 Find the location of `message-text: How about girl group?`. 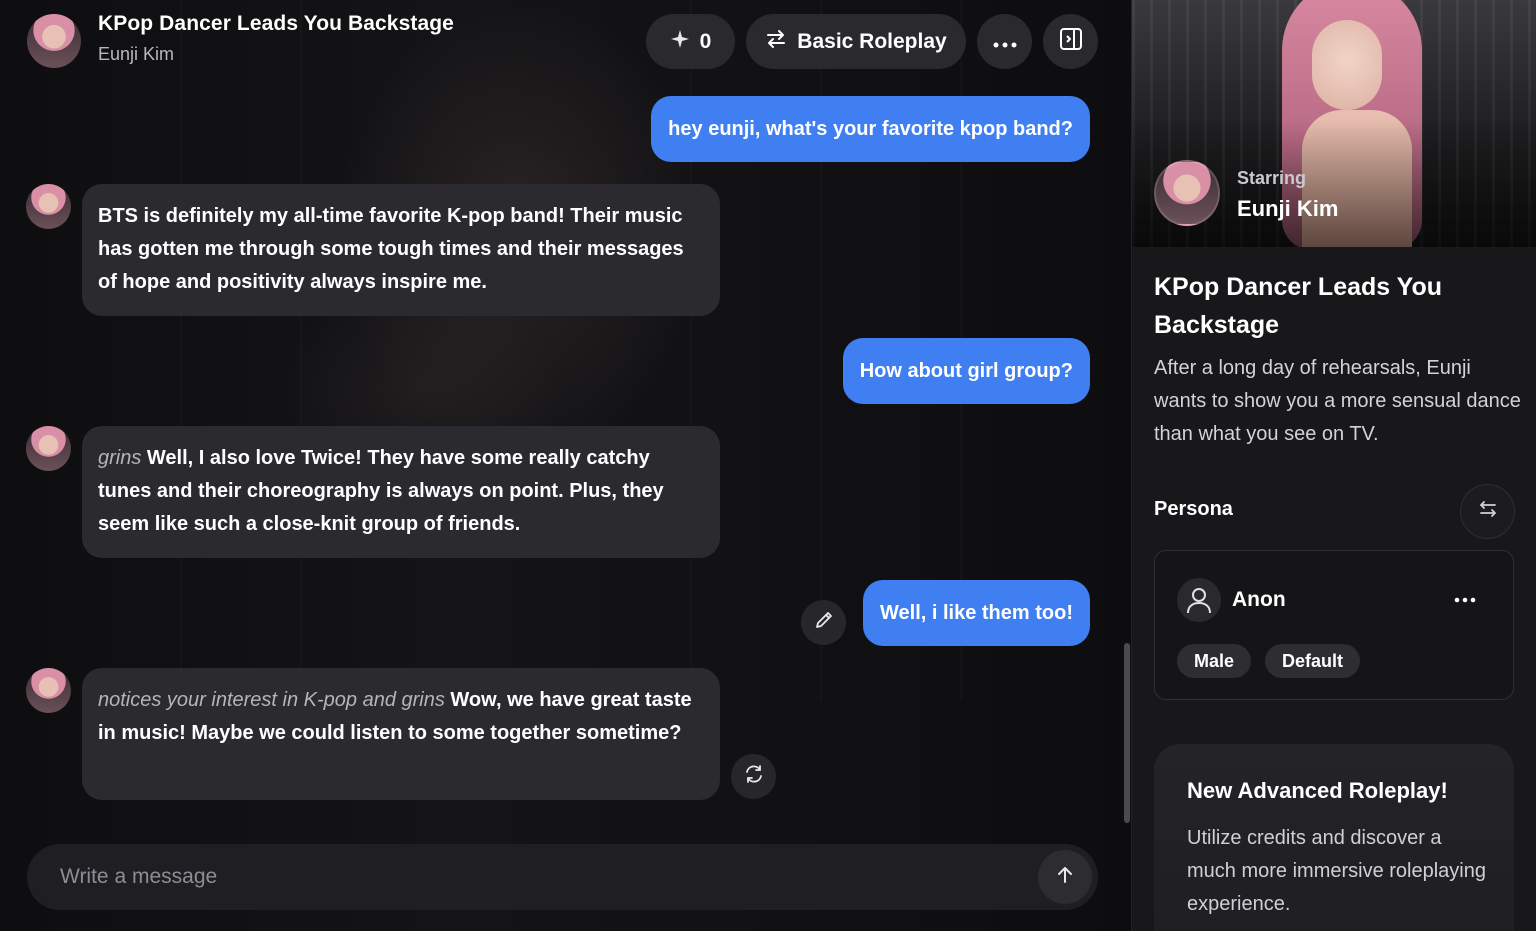

message-text: How about girl group? is located at coordinates (966, 370).